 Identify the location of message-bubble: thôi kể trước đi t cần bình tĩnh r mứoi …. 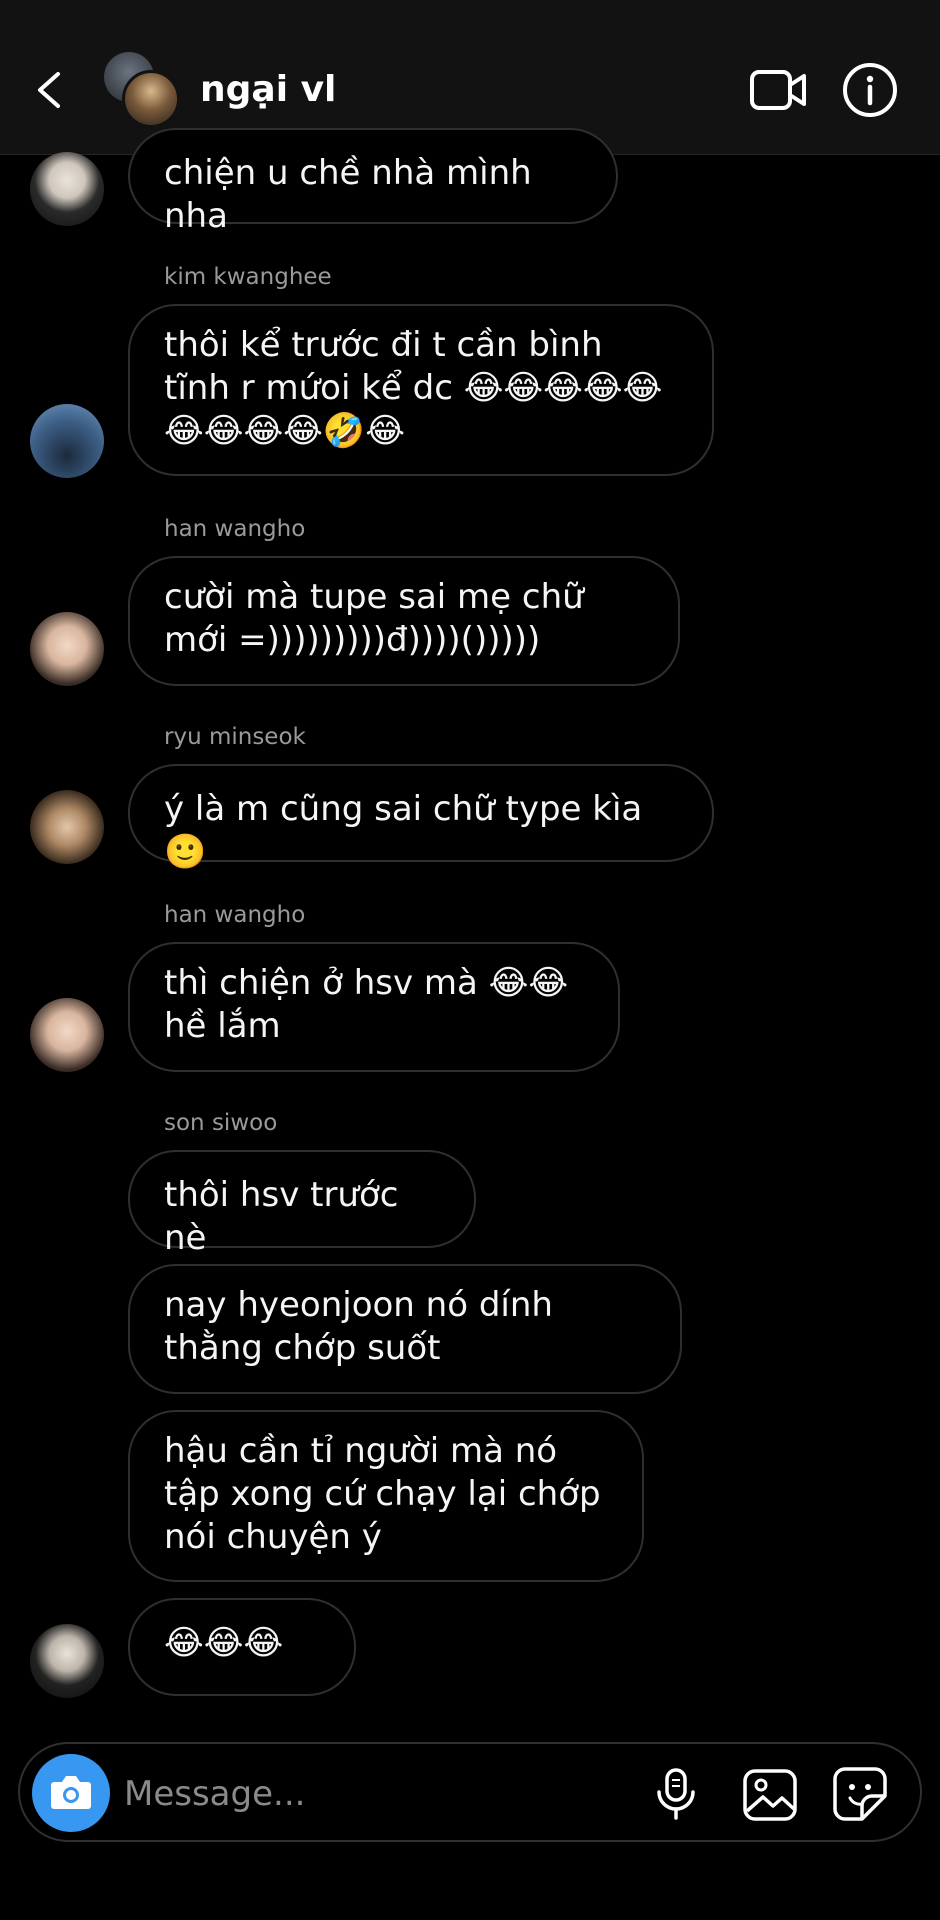
(421, 390).